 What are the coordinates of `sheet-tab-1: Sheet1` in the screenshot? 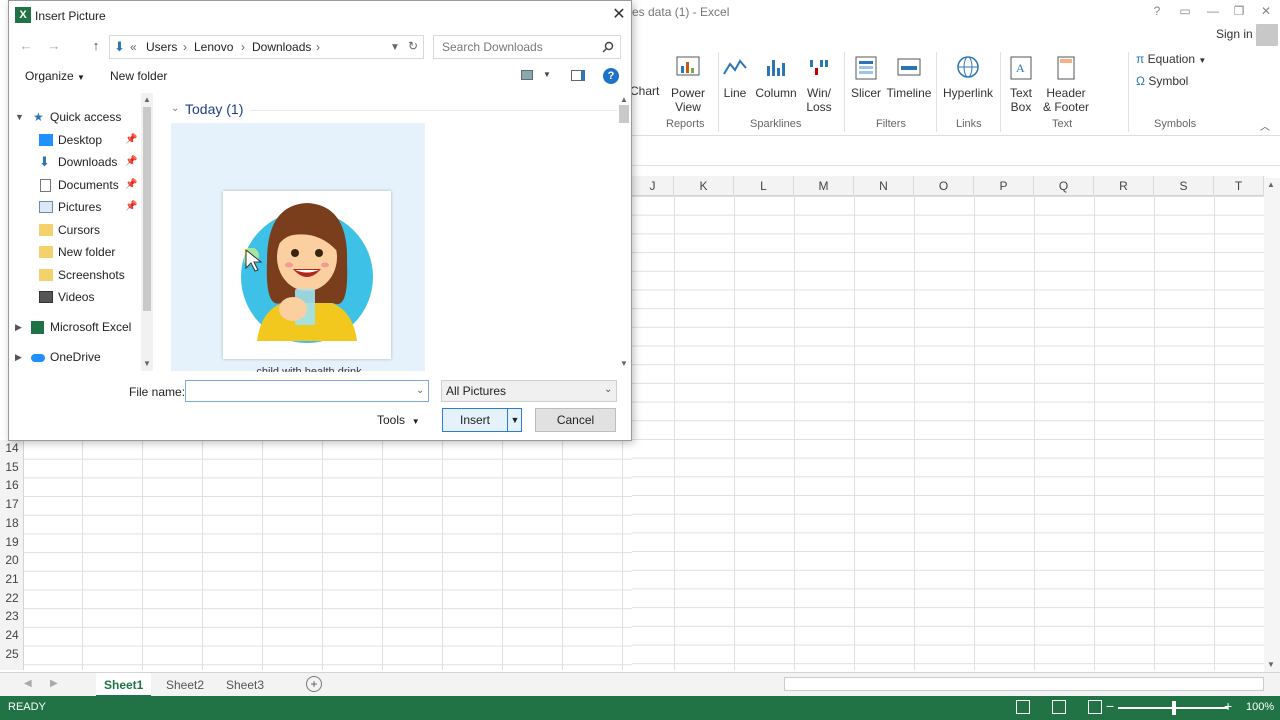 It's located at (124, 685).